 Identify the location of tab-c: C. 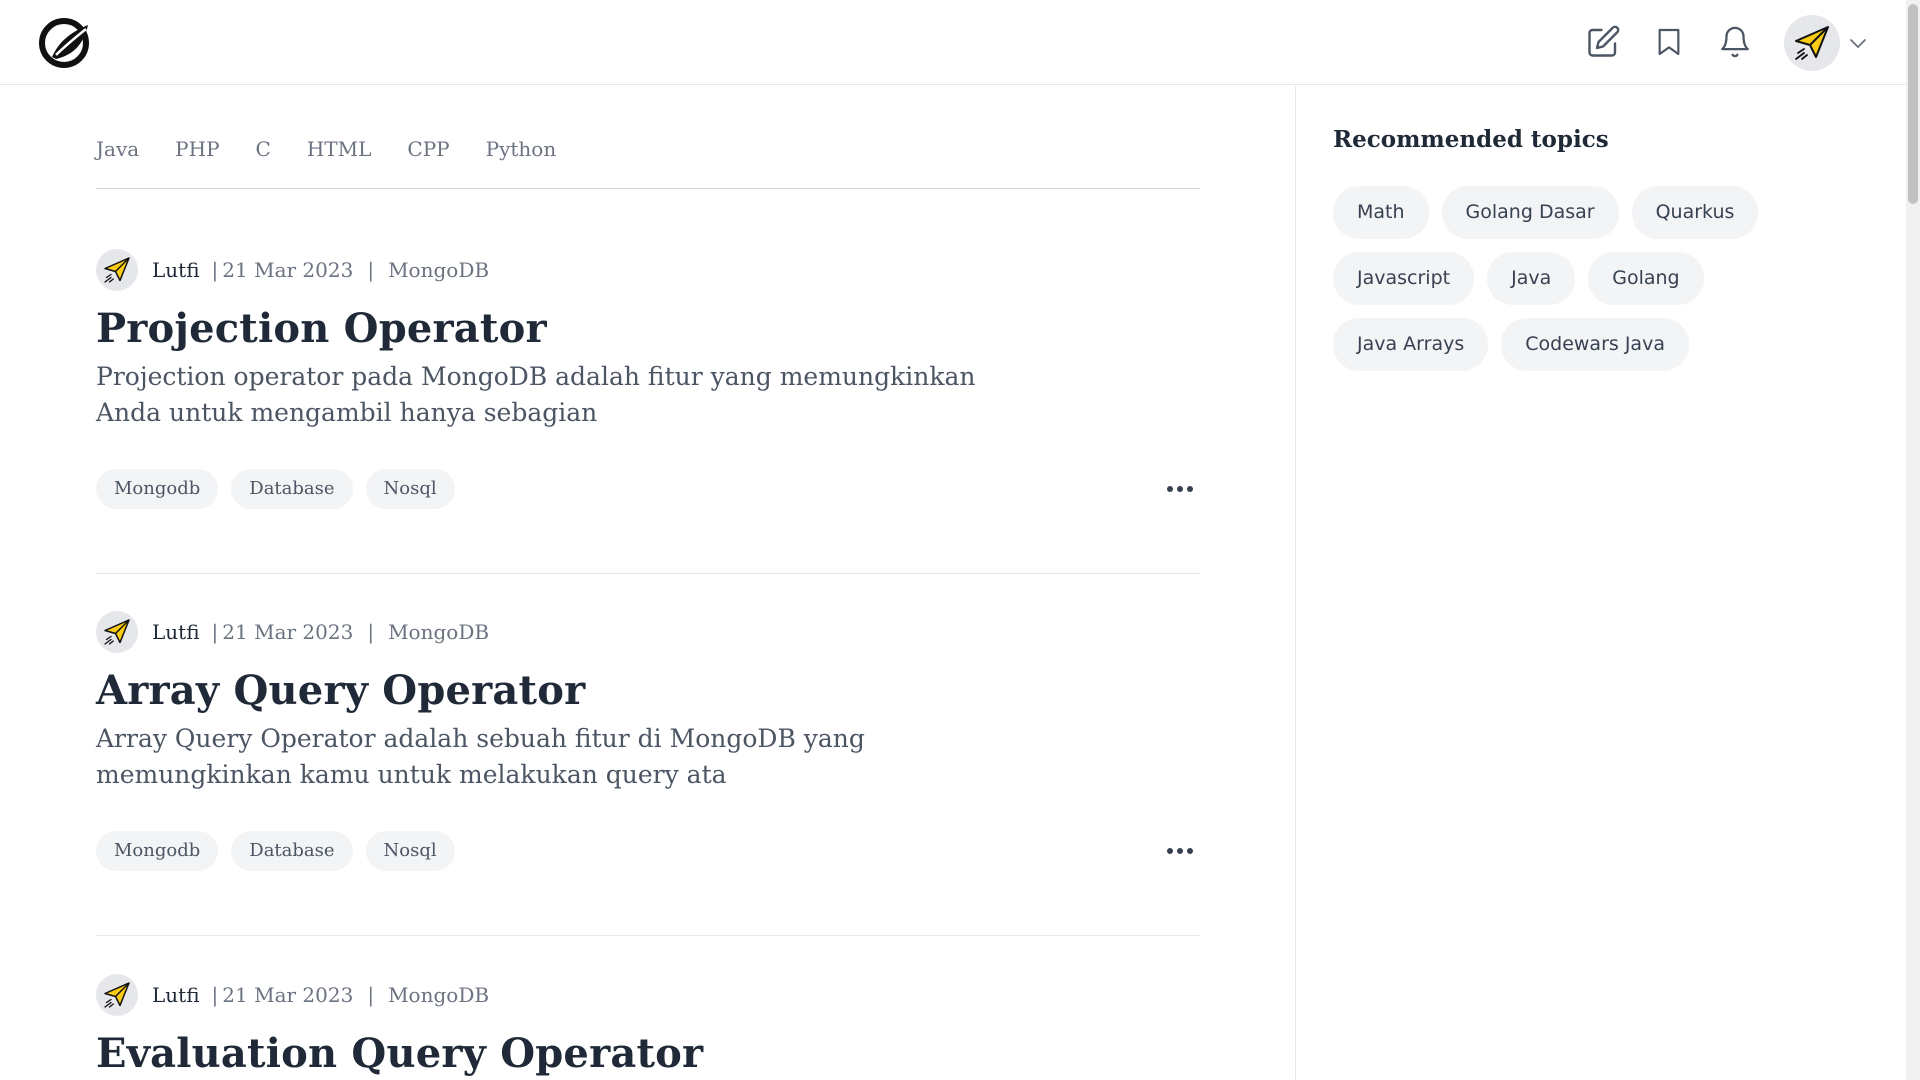
(263, 149).